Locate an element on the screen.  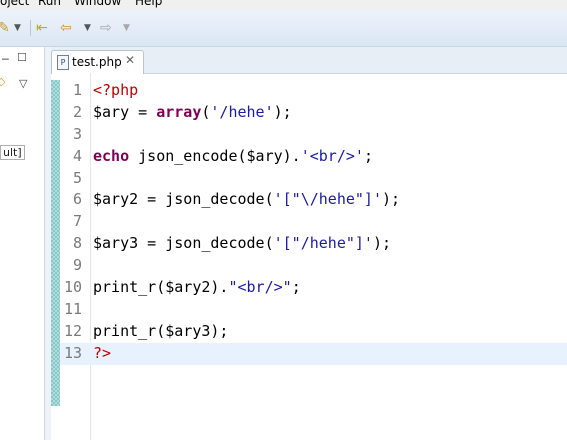
line-number: 9 is located at coordinates (77, 265).